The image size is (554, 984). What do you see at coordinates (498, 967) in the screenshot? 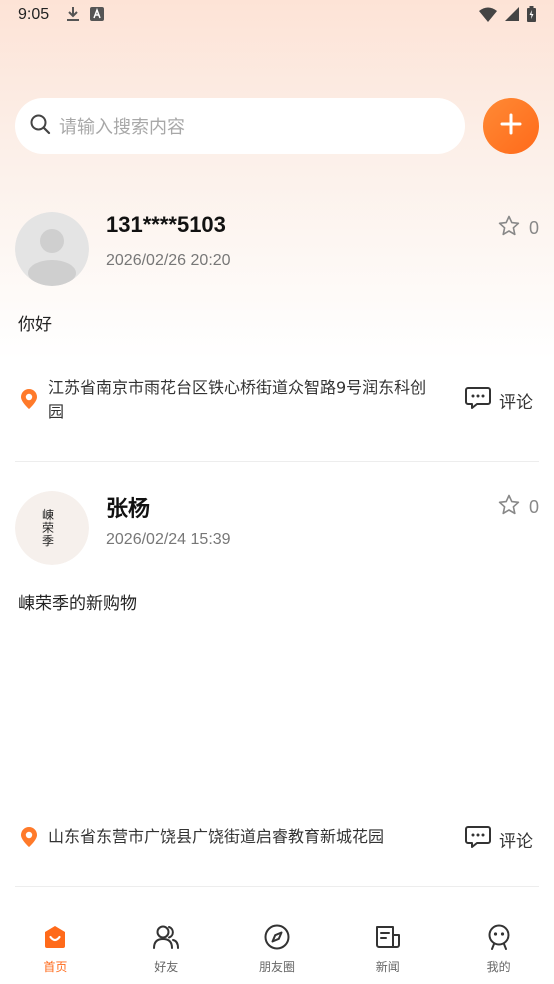
I see `nav-label: 我的` at bounding box center [498, 967].